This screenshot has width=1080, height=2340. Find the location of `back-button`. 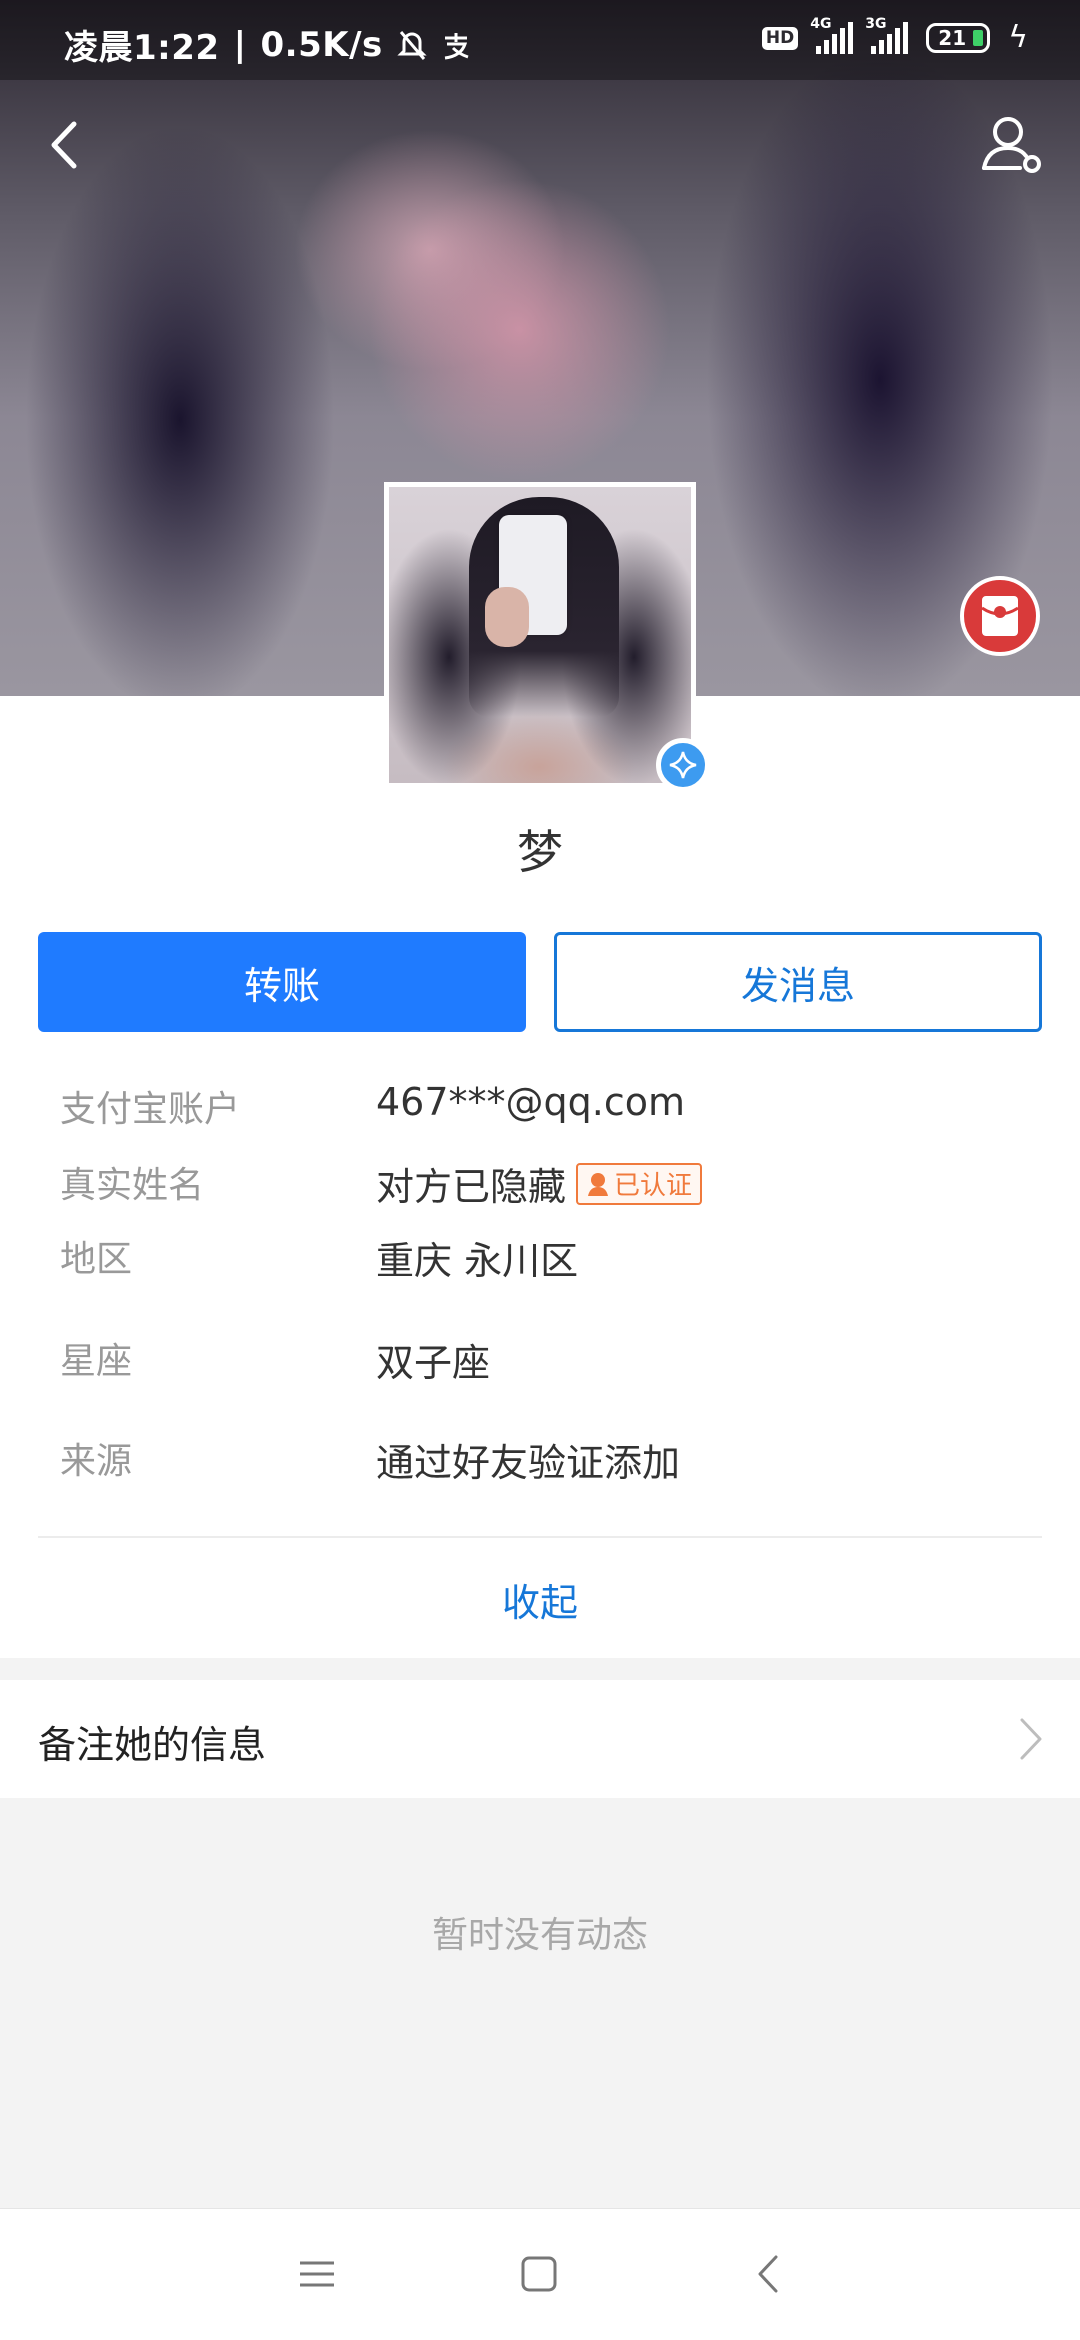

back-button is located at coordinates (65, 145).